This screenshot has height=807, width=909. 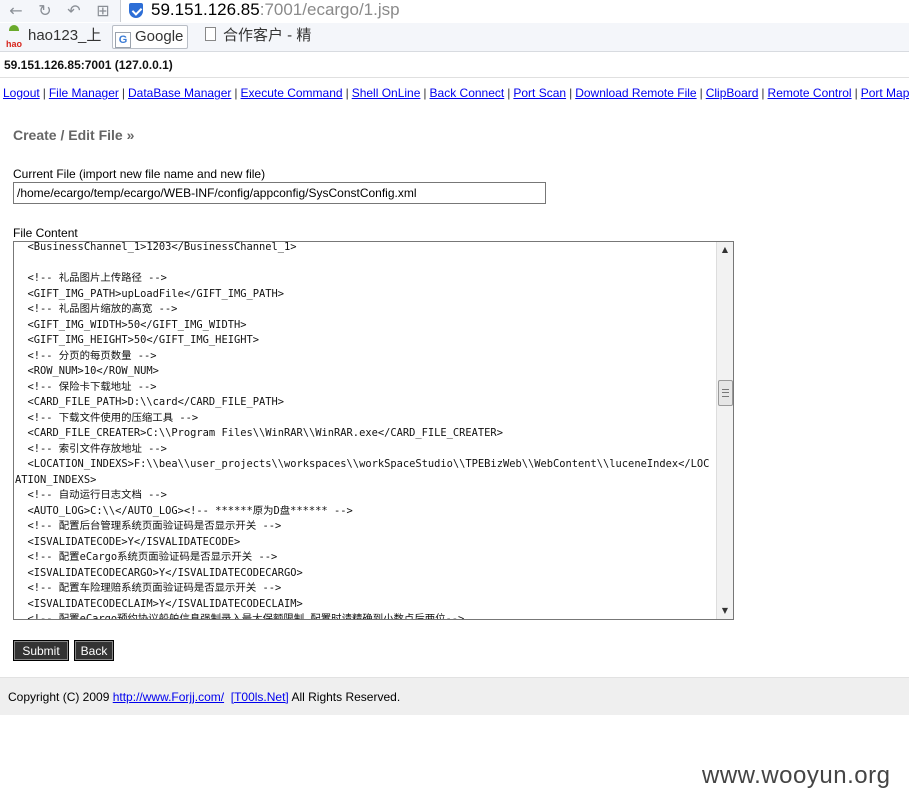 I want to click on current-file-input, so click(x=279, y=193).